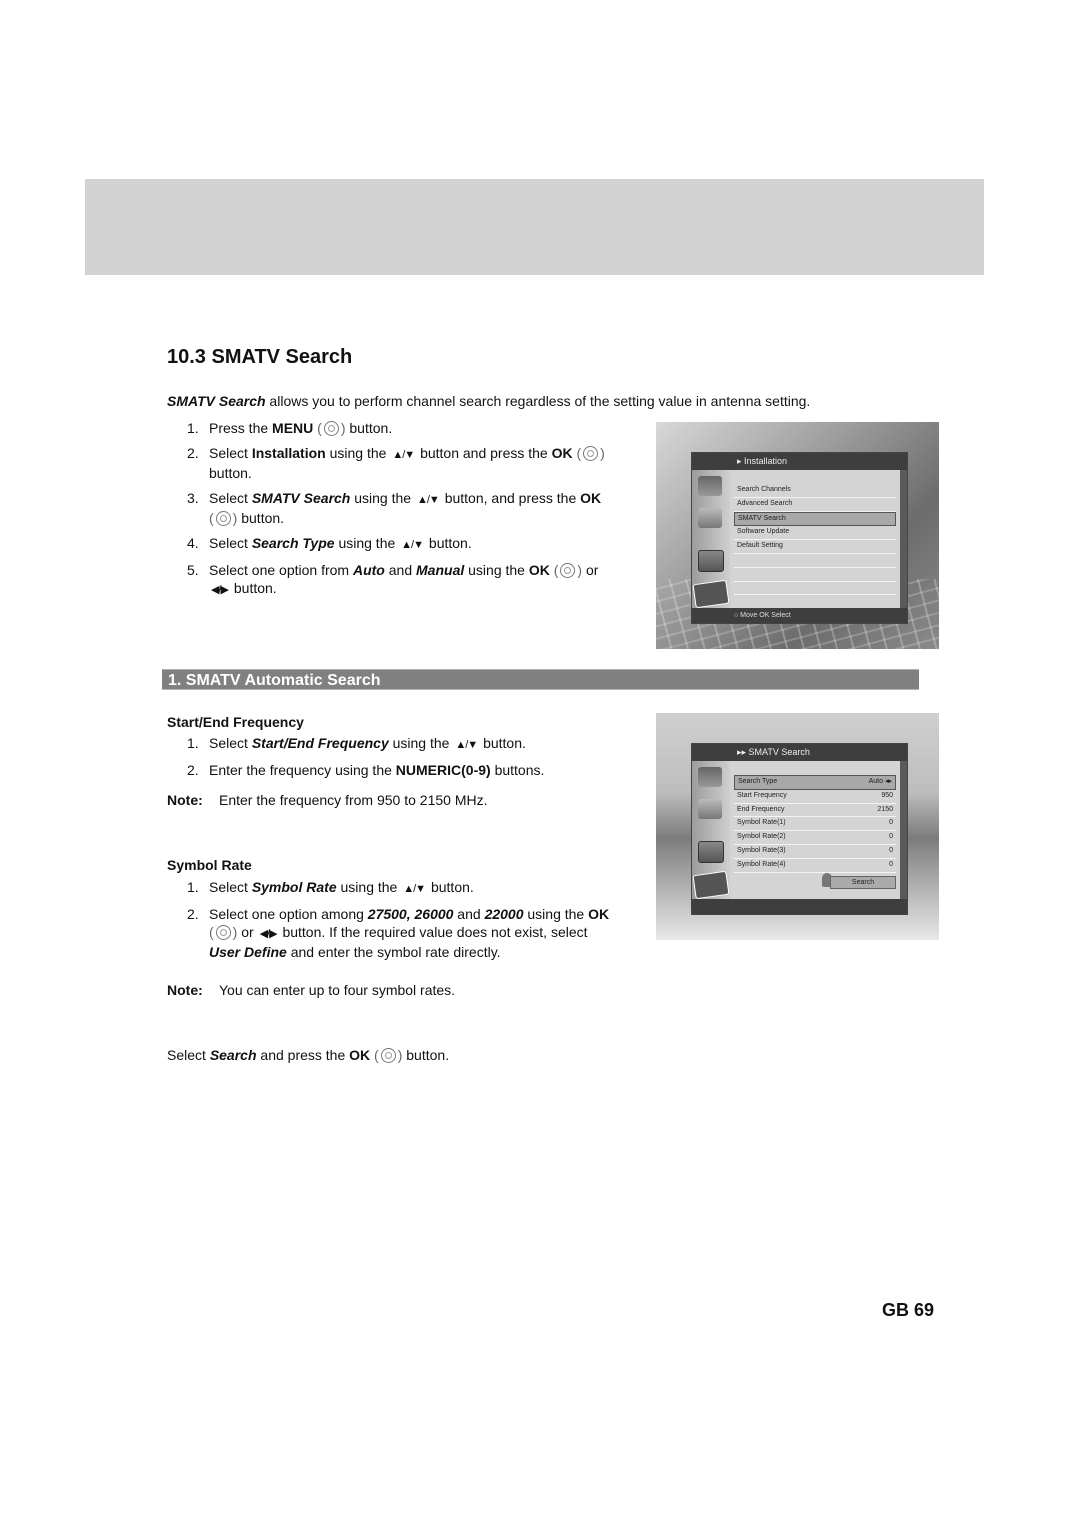  I want to click on step-item: 1. Press the MENU () button., so click(290, 428).